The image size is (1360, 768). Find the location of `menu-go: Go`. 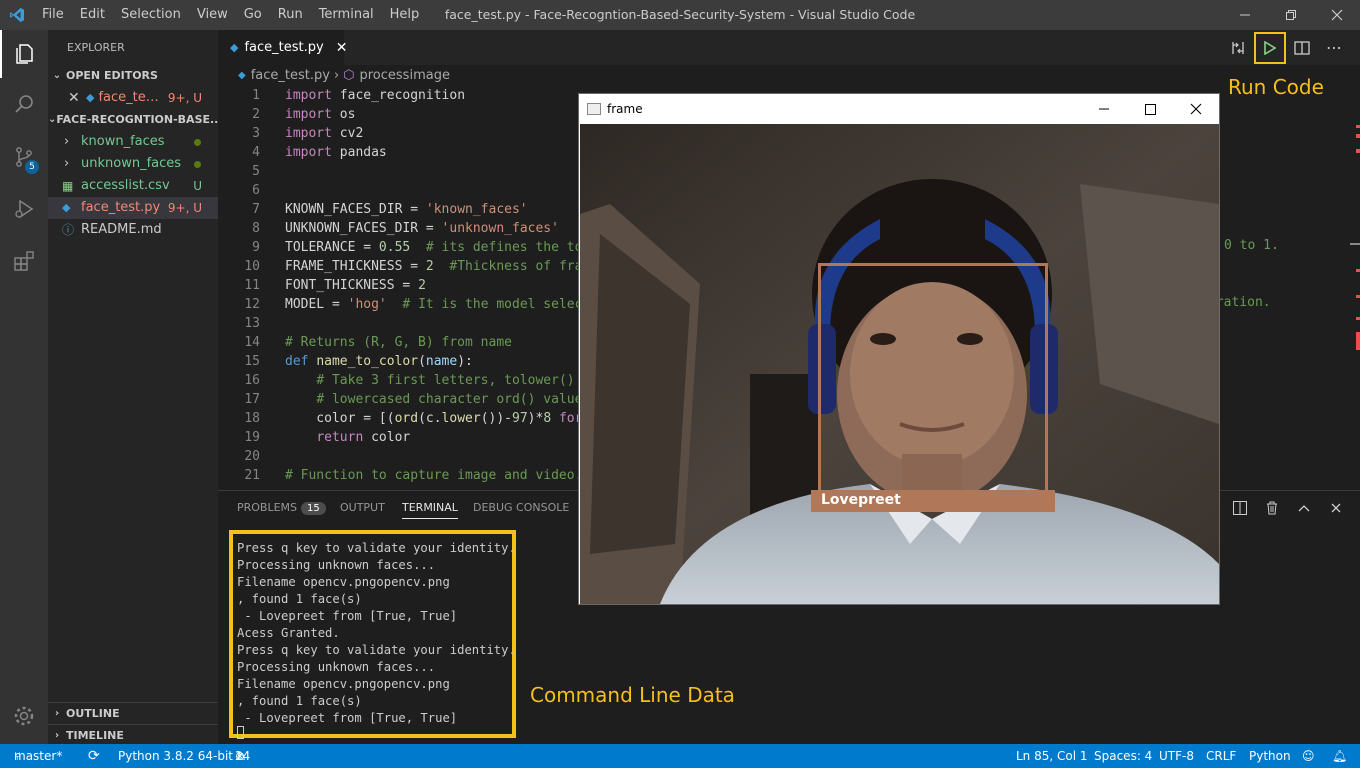

menu-go: Go is located at coordinates (253, 15).